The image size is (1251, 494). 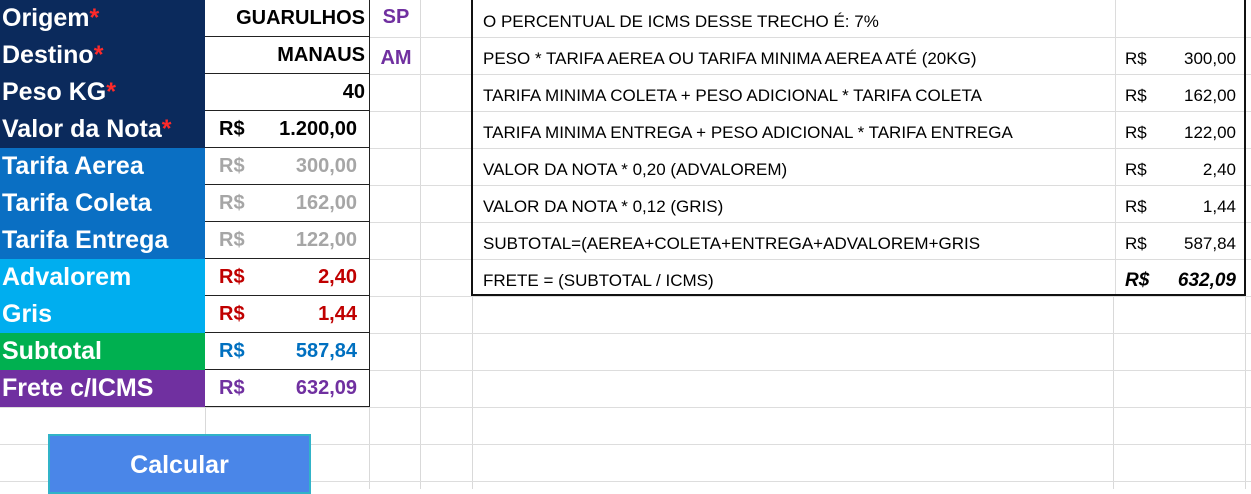 I want to click on field-label-text: Tarifa Entrega, so click(x=85, y=240).